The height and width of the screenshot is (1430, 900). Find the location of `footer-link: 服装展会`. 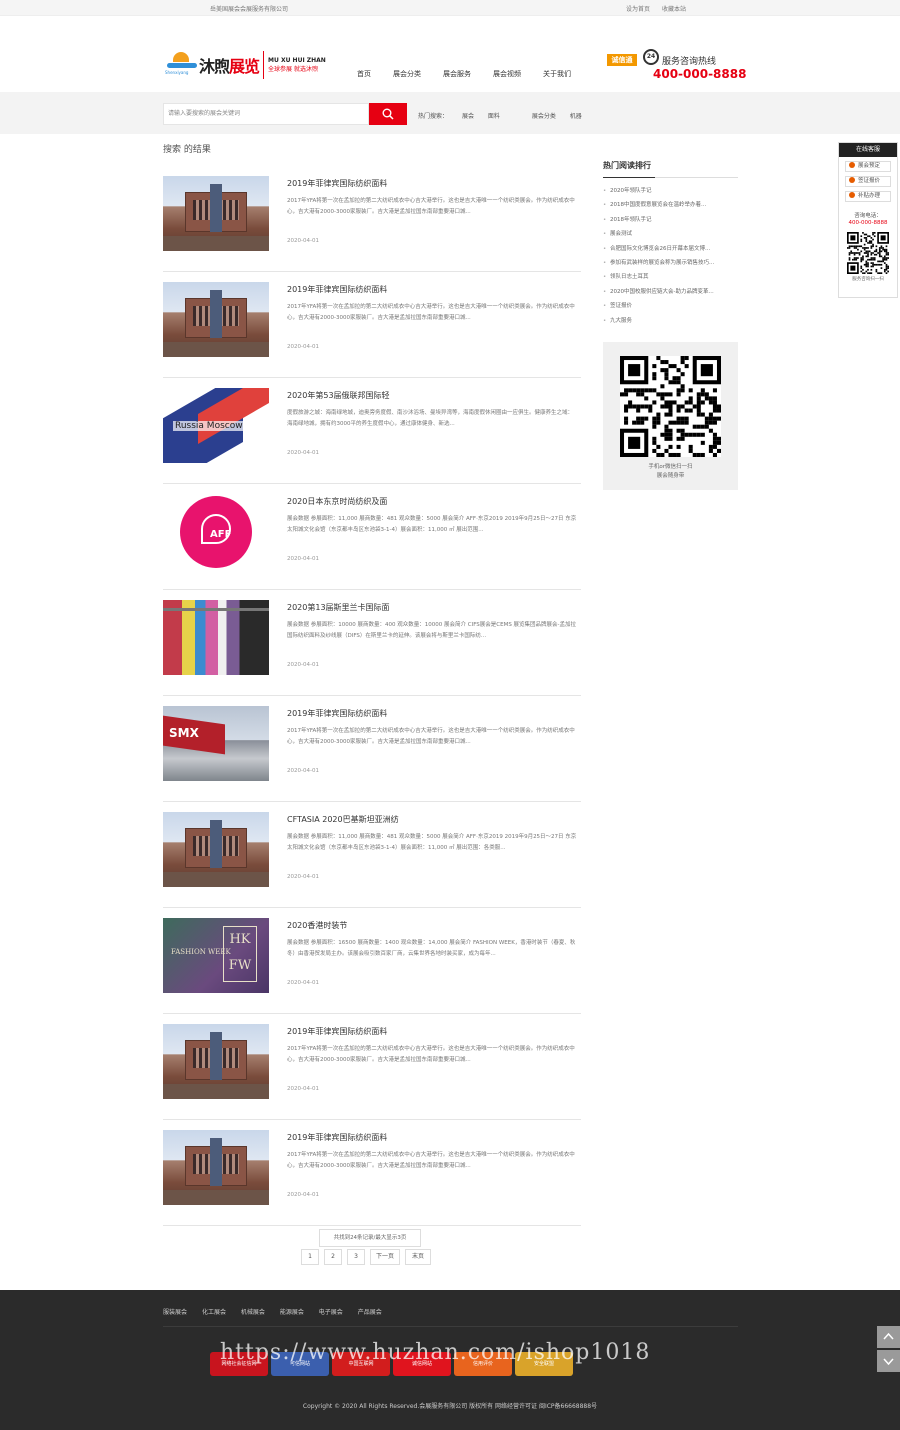

footer-link: 服装展会 is located at coordinates (175, 1312).